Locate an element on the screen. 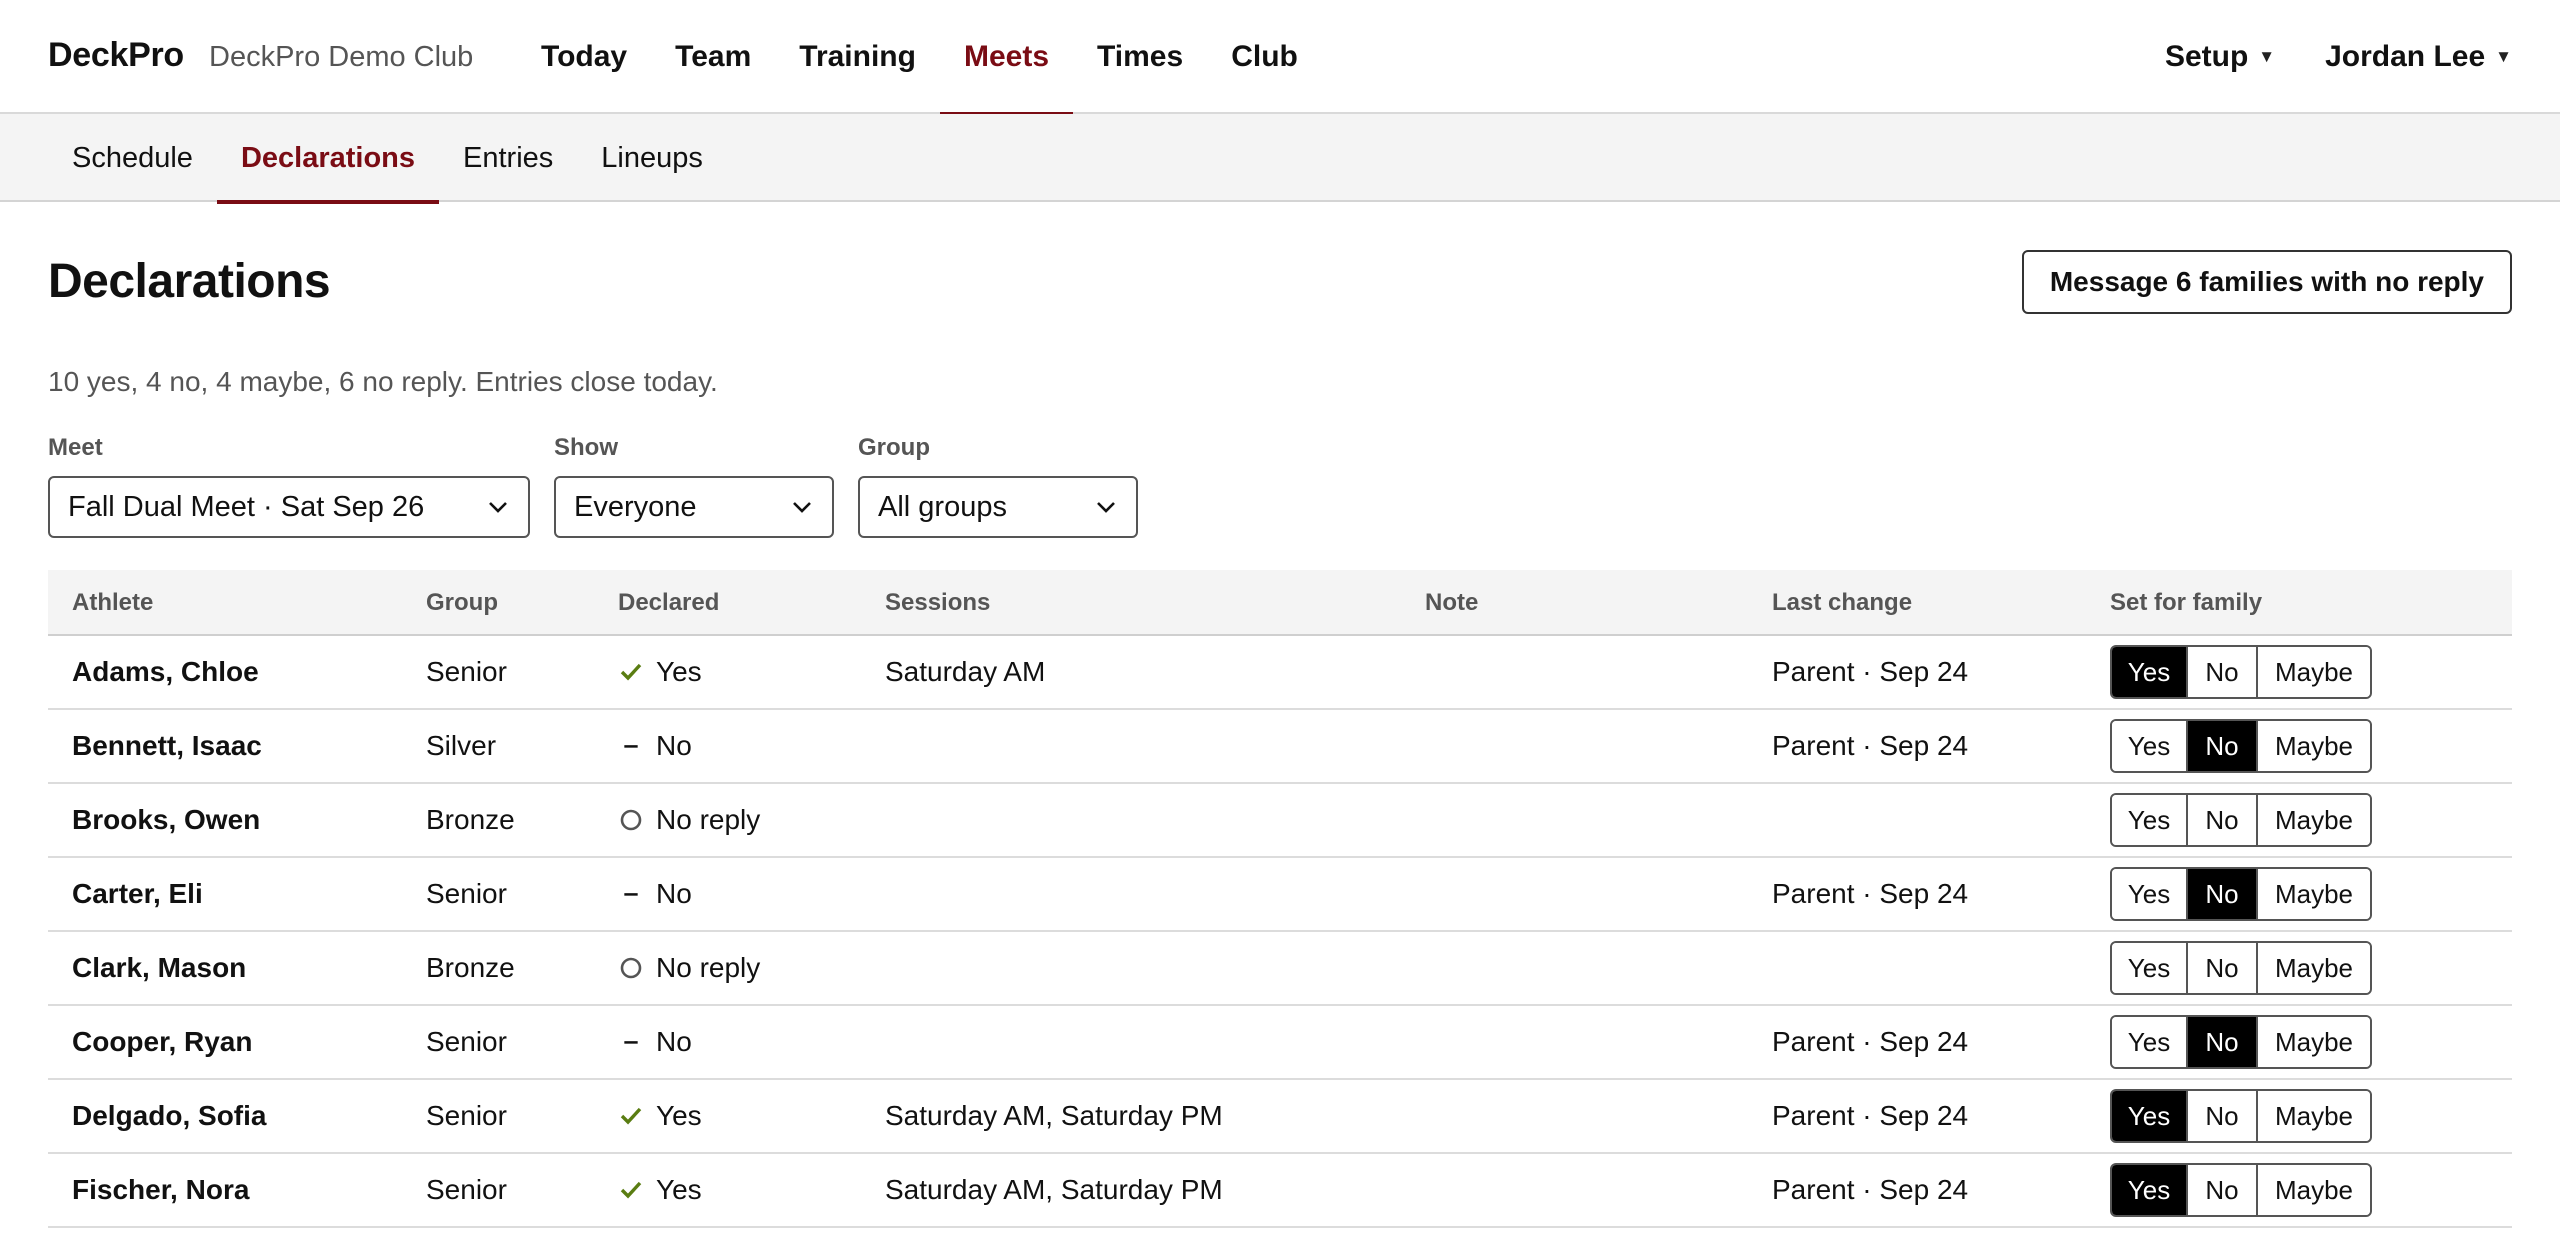  header-group: Group is located at coordinates (462, 603).